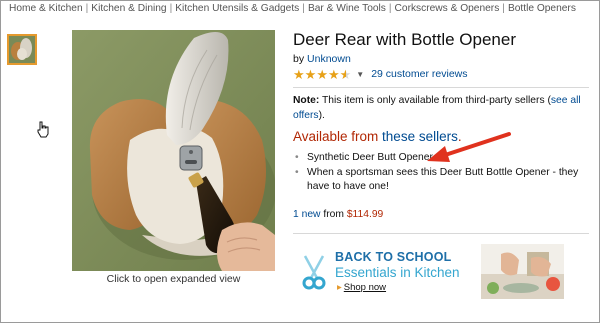  I want to click on offer-price: $114.99, so click(365, 214).